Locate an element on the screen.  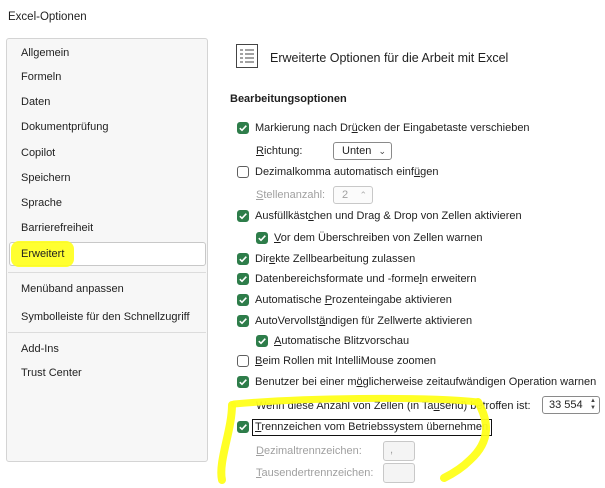
tausendertrenn-label: Tausendertrennzeichen: is located at coordinates (314, 473).